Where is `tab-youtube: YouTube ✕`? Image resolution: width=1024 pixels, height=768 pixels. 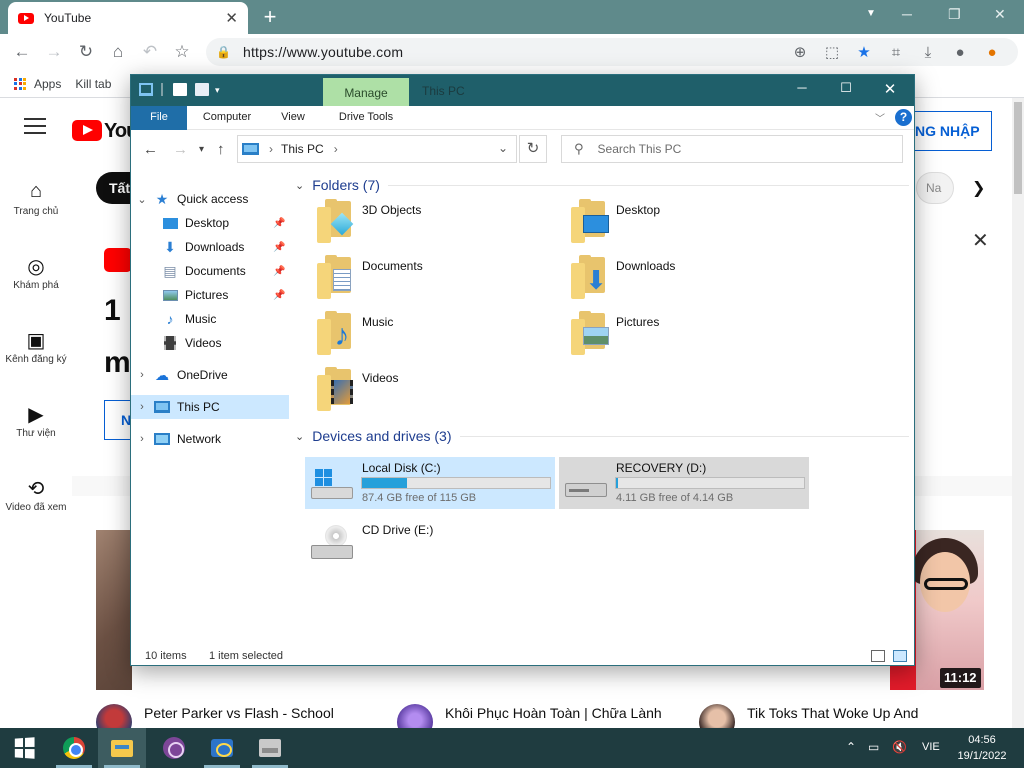
tab-youtube: YouTube ✕ is located at coordinates (128, 18).